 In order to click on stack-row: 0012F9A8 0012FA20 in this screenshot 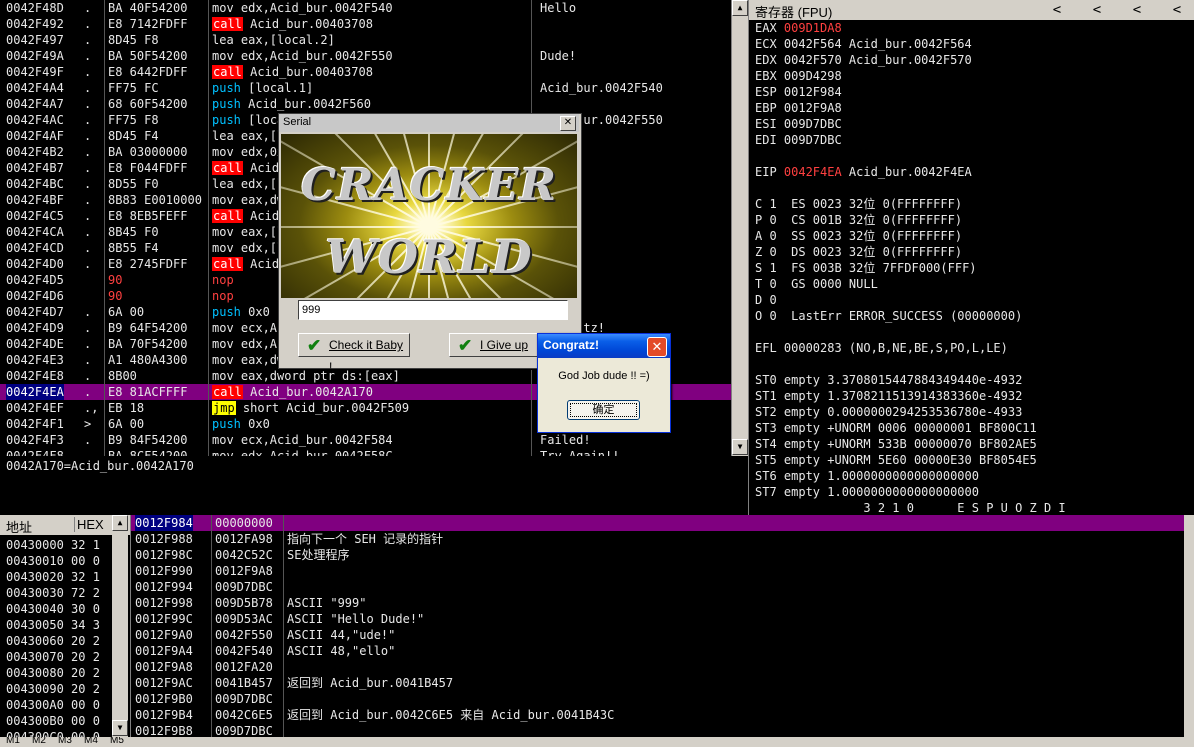, I will do `click(658, 667)`.